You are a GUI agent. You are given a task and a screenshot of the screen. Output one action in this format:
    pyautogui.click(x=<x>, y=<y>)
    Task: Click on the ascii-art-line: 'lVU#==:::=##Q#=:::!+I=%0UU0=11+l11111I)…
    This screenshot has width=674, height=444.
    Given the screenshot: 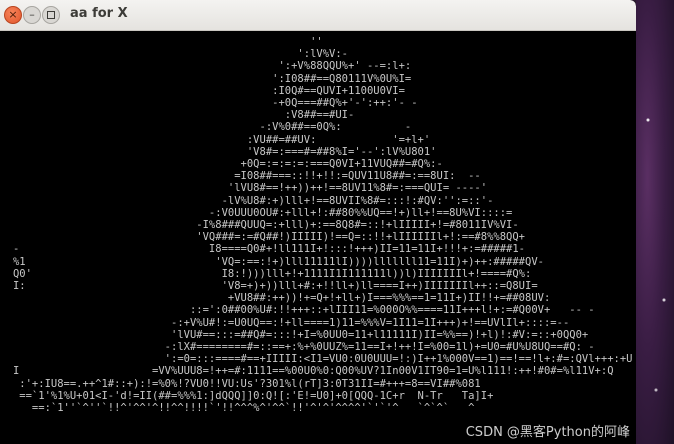 What is the action you would take?
    pyautogui.click(x=380, y=334)
    